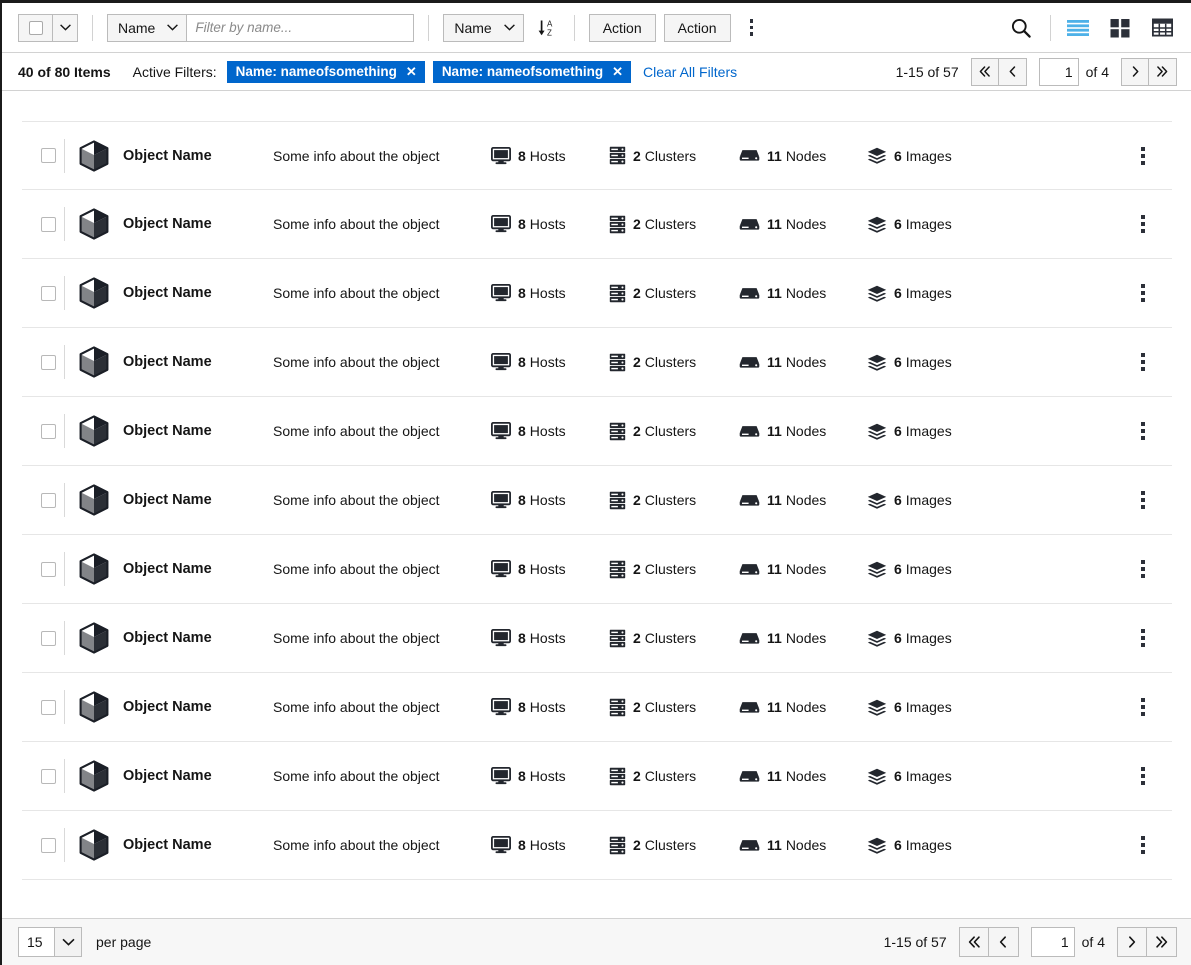 This screenshot has width=1191, height=965. What do you see at coordinates (806, 707) in the screenshot?
I see `metric-label: Nodes` at bounding box center [806, 707].